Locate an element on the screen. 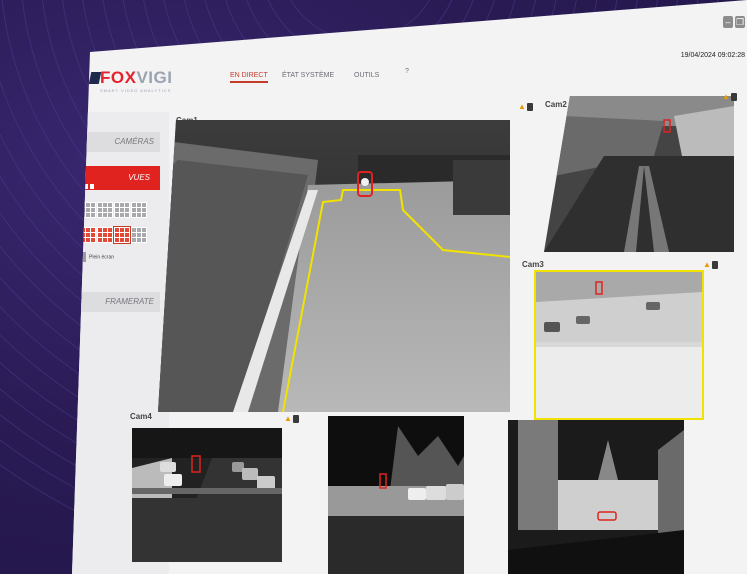  nav-system-status: ÉTAT SYSTÈME is located at coordinates (308, 75).